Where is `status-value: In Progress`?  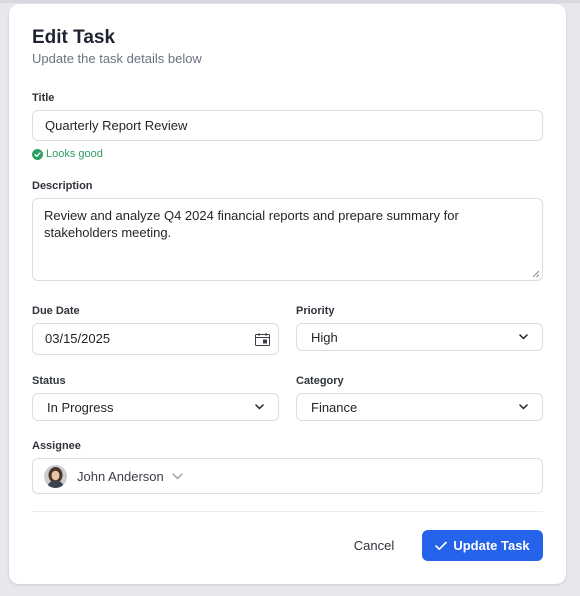
status-value: In Progress is located at coordinates (80, 407).